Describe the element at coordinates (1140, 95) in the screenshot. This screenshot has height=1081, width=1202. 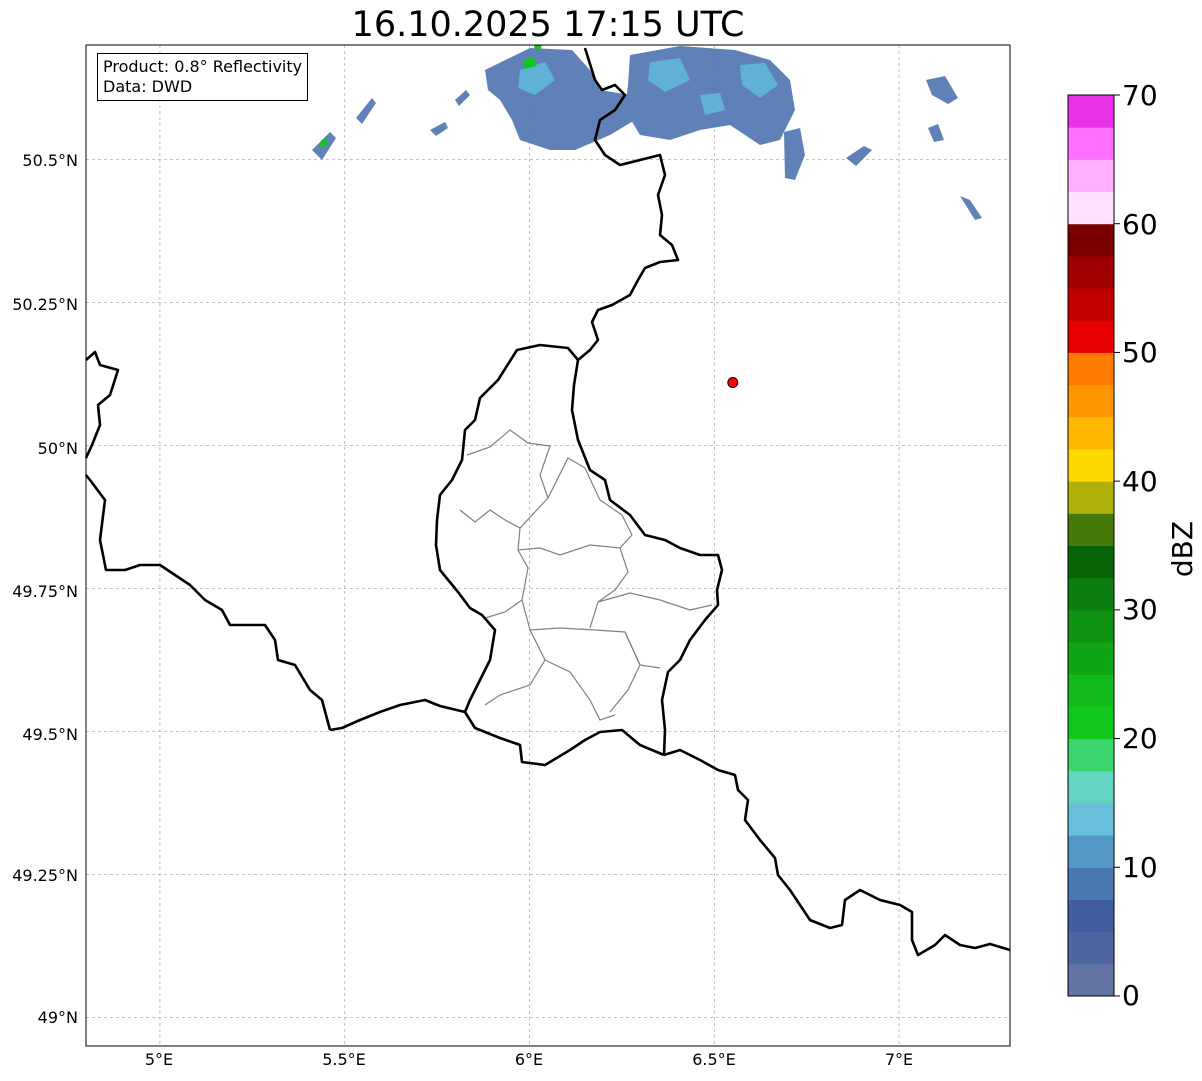
I see `colorbar-tick-label: 70` at that location.